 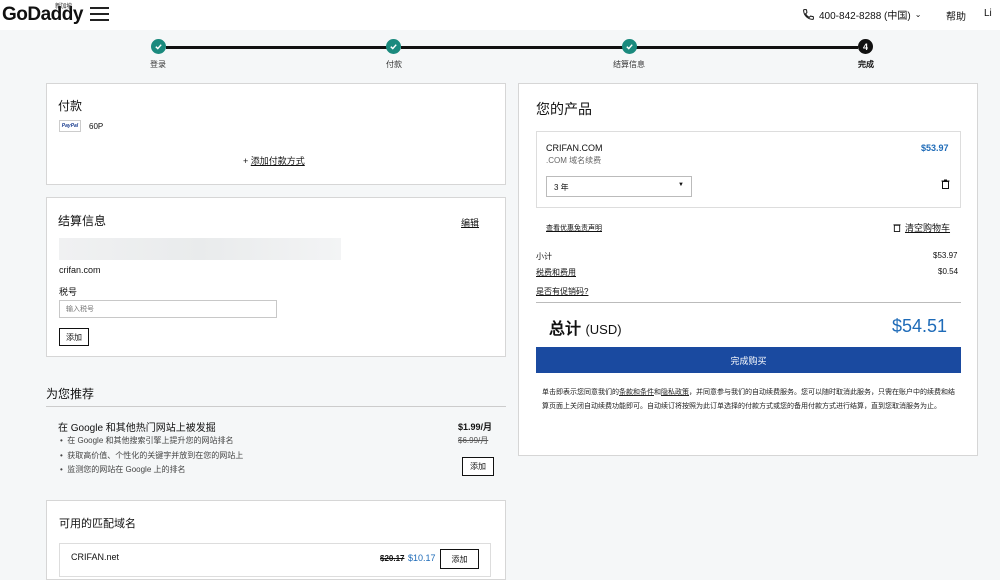 What do you see at coordinates (394, 64) in the screenshot?
I see `step-label-payment: 付款` at bounding box center [394, 64].